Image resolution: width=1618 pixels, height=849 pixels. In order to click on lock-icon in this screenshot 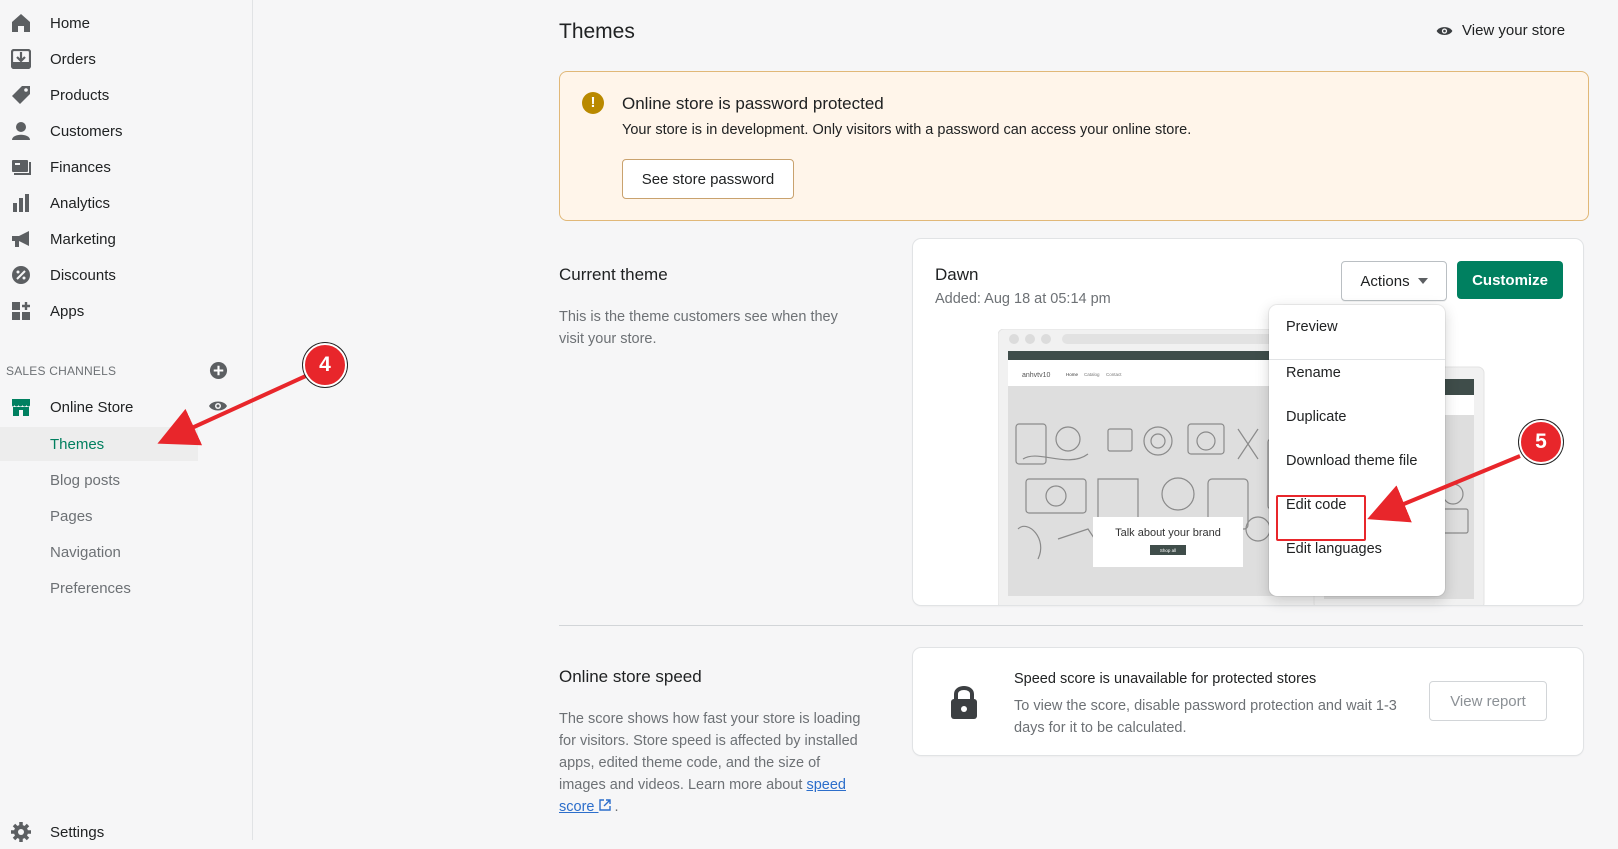, I will do `click(964, 702)`.